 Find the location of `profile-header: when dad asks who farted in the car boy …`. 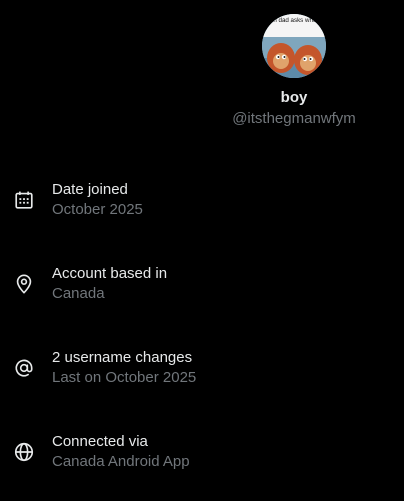

profile-header: when dad asks who farted in the car boy … is located at coordinates (294, 71).